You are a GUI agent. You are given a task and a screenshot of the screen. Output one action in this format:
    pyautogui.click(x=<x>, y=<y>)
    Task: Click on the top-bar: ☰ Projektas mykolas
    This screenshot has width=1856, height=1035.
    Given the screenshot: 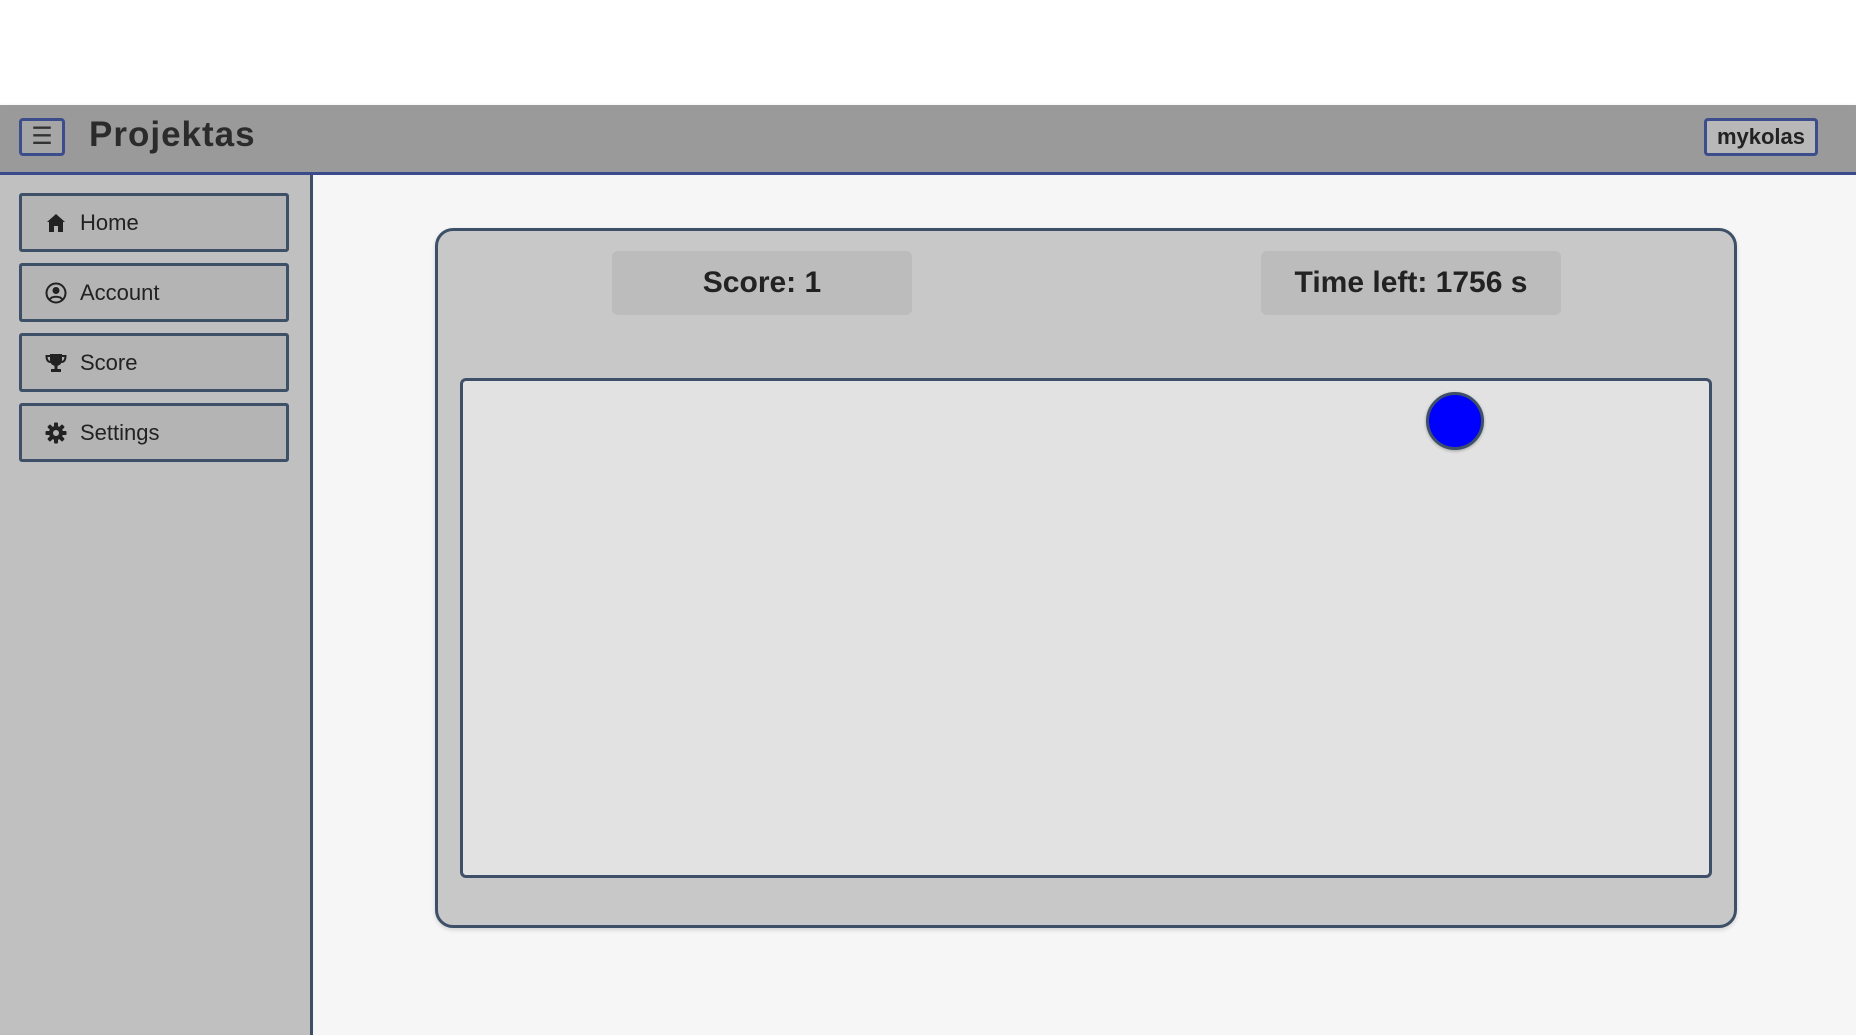 What is the action you would take?
    pyautogui.click(x=928, y=140)
    